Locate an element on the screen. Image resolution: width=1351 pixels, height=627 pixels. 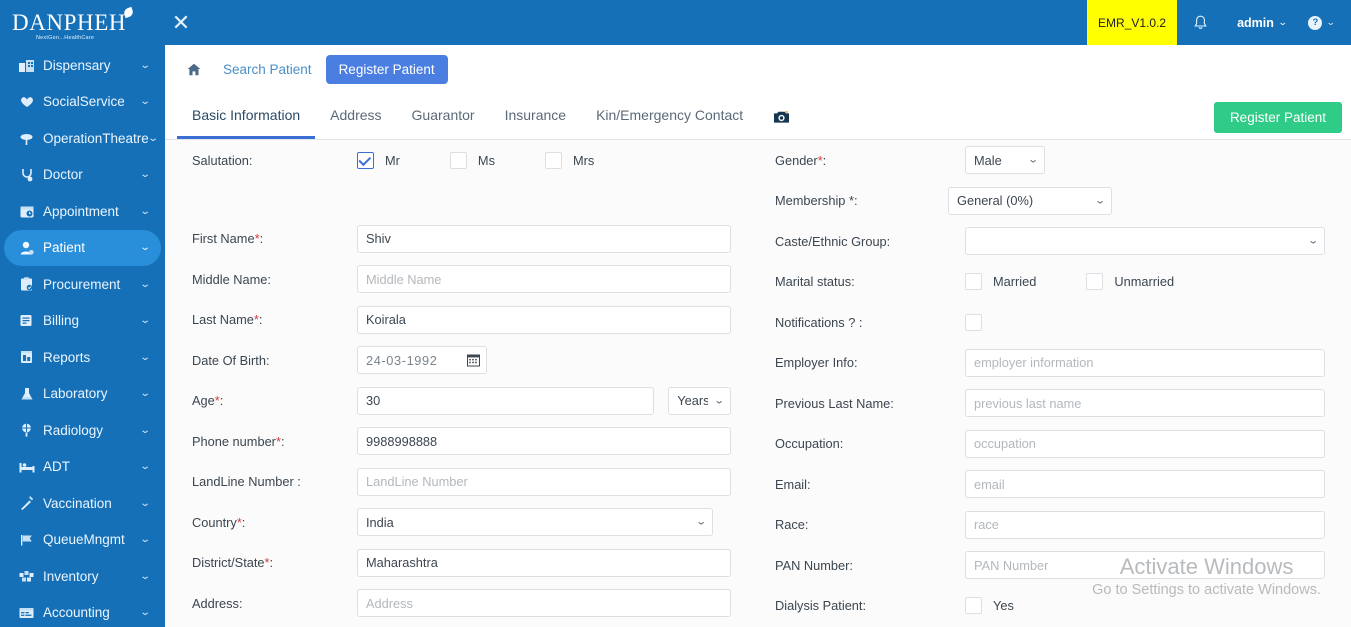
age-input is located at coordinates (506, 400).